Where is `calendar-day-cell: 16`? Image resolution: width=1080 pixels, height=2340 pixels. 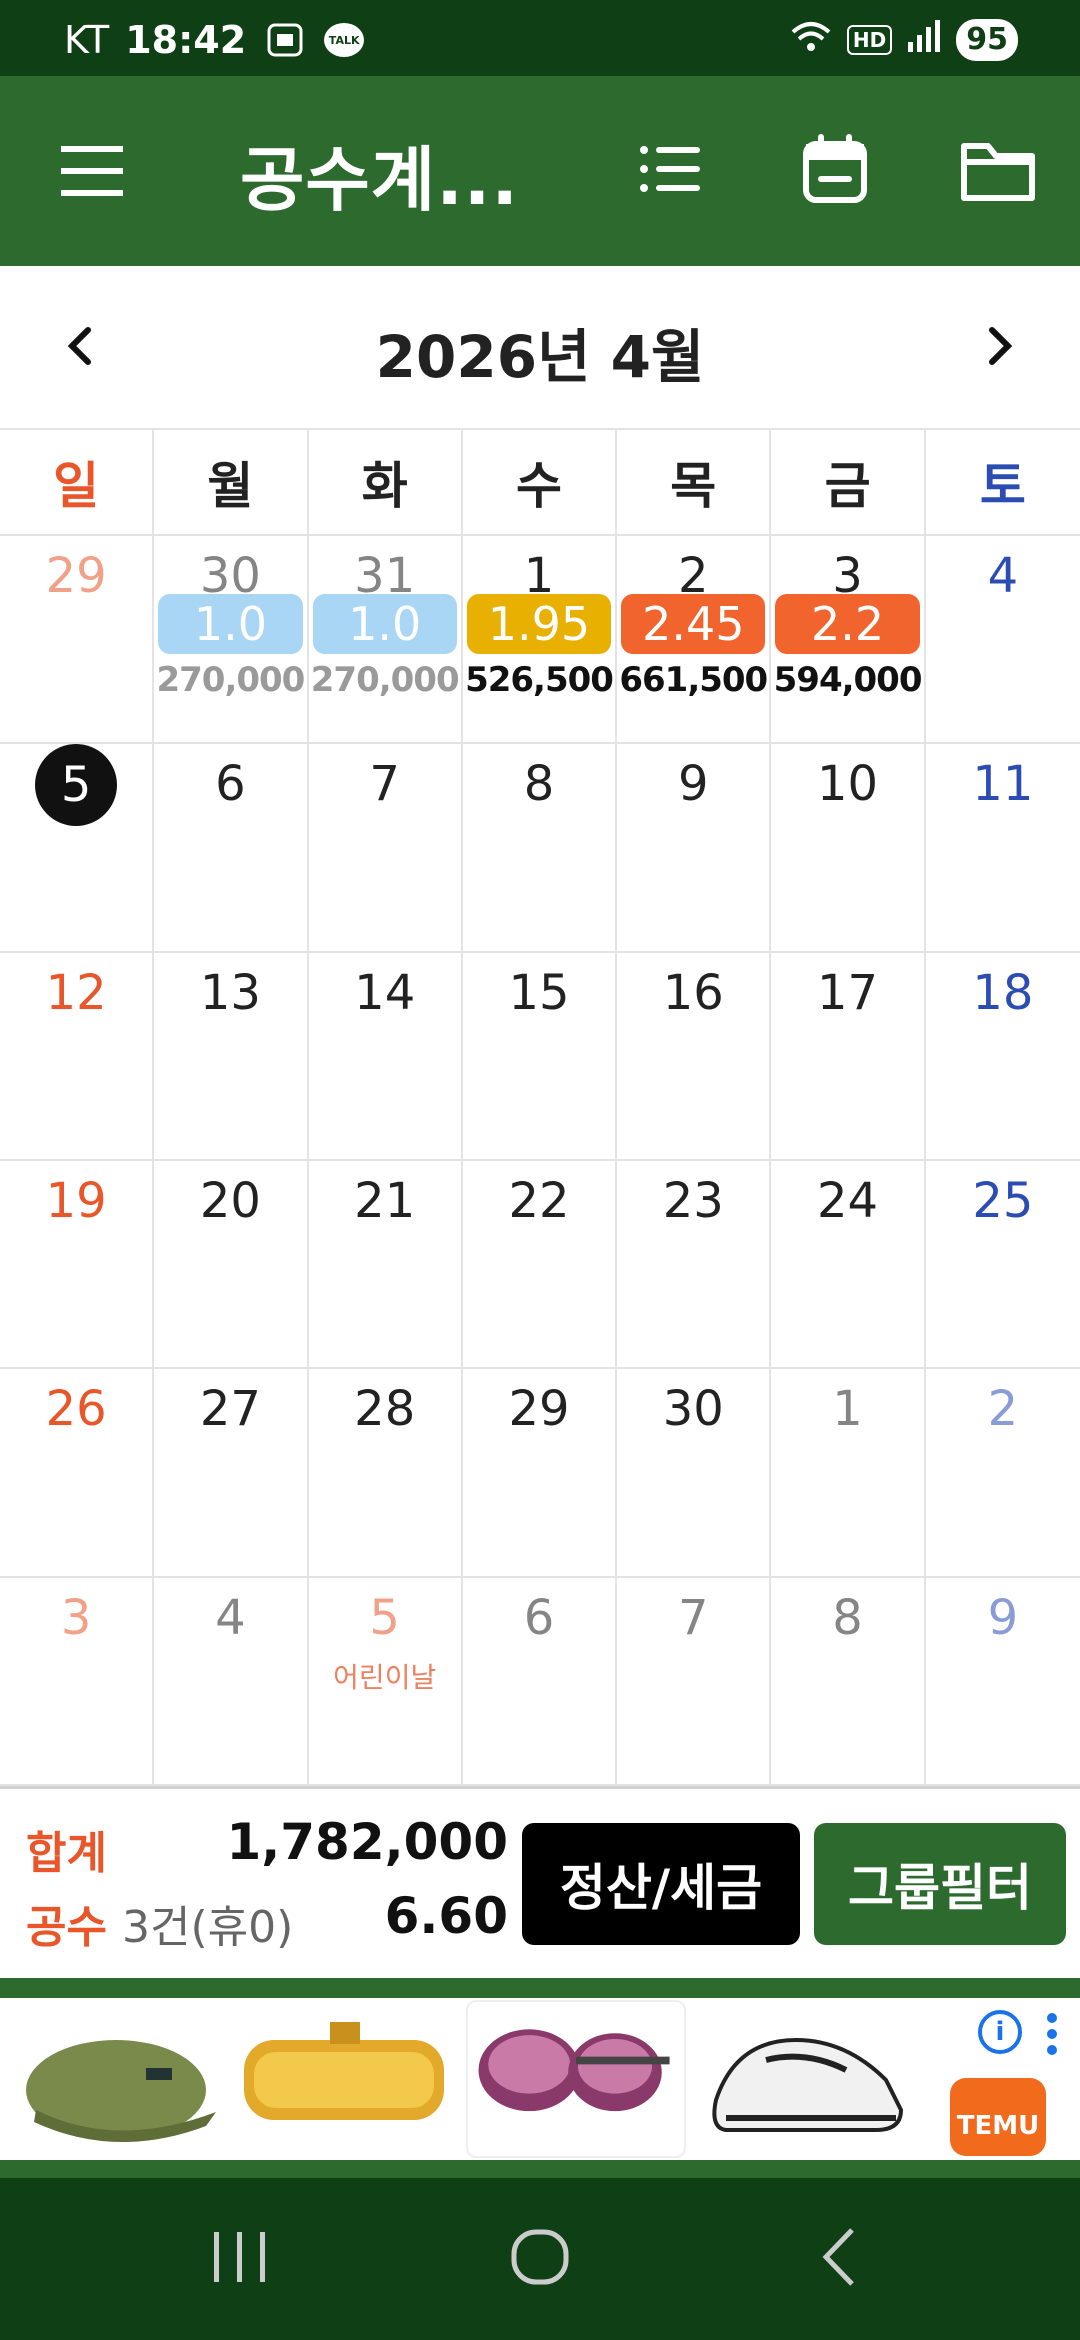
calendar-day-cell: 16 is located at coordinates (694, 1056).